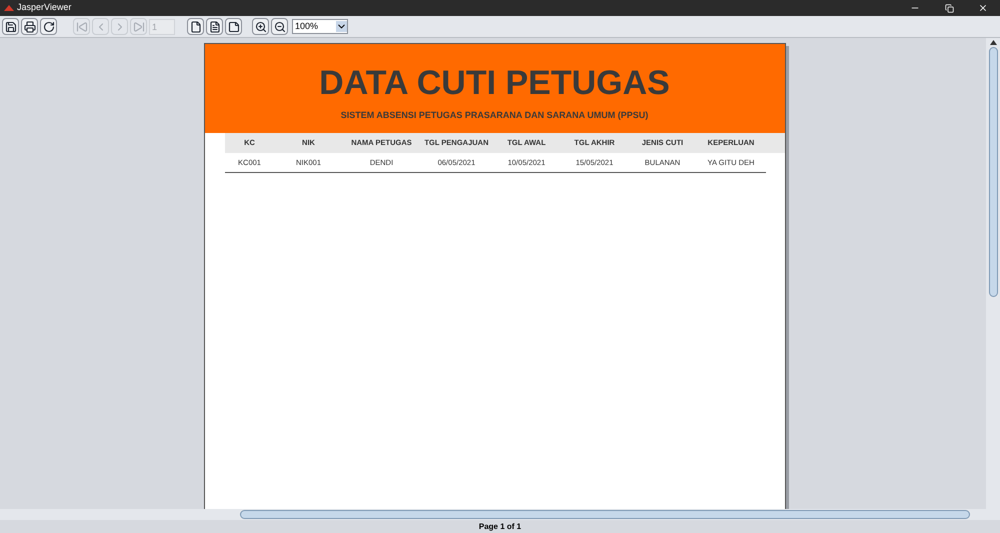 The image size is (1000, 533). Describe the element at coordinates (320, 26) in the screenshot. I see `zoom-combo: 100%` at that location.